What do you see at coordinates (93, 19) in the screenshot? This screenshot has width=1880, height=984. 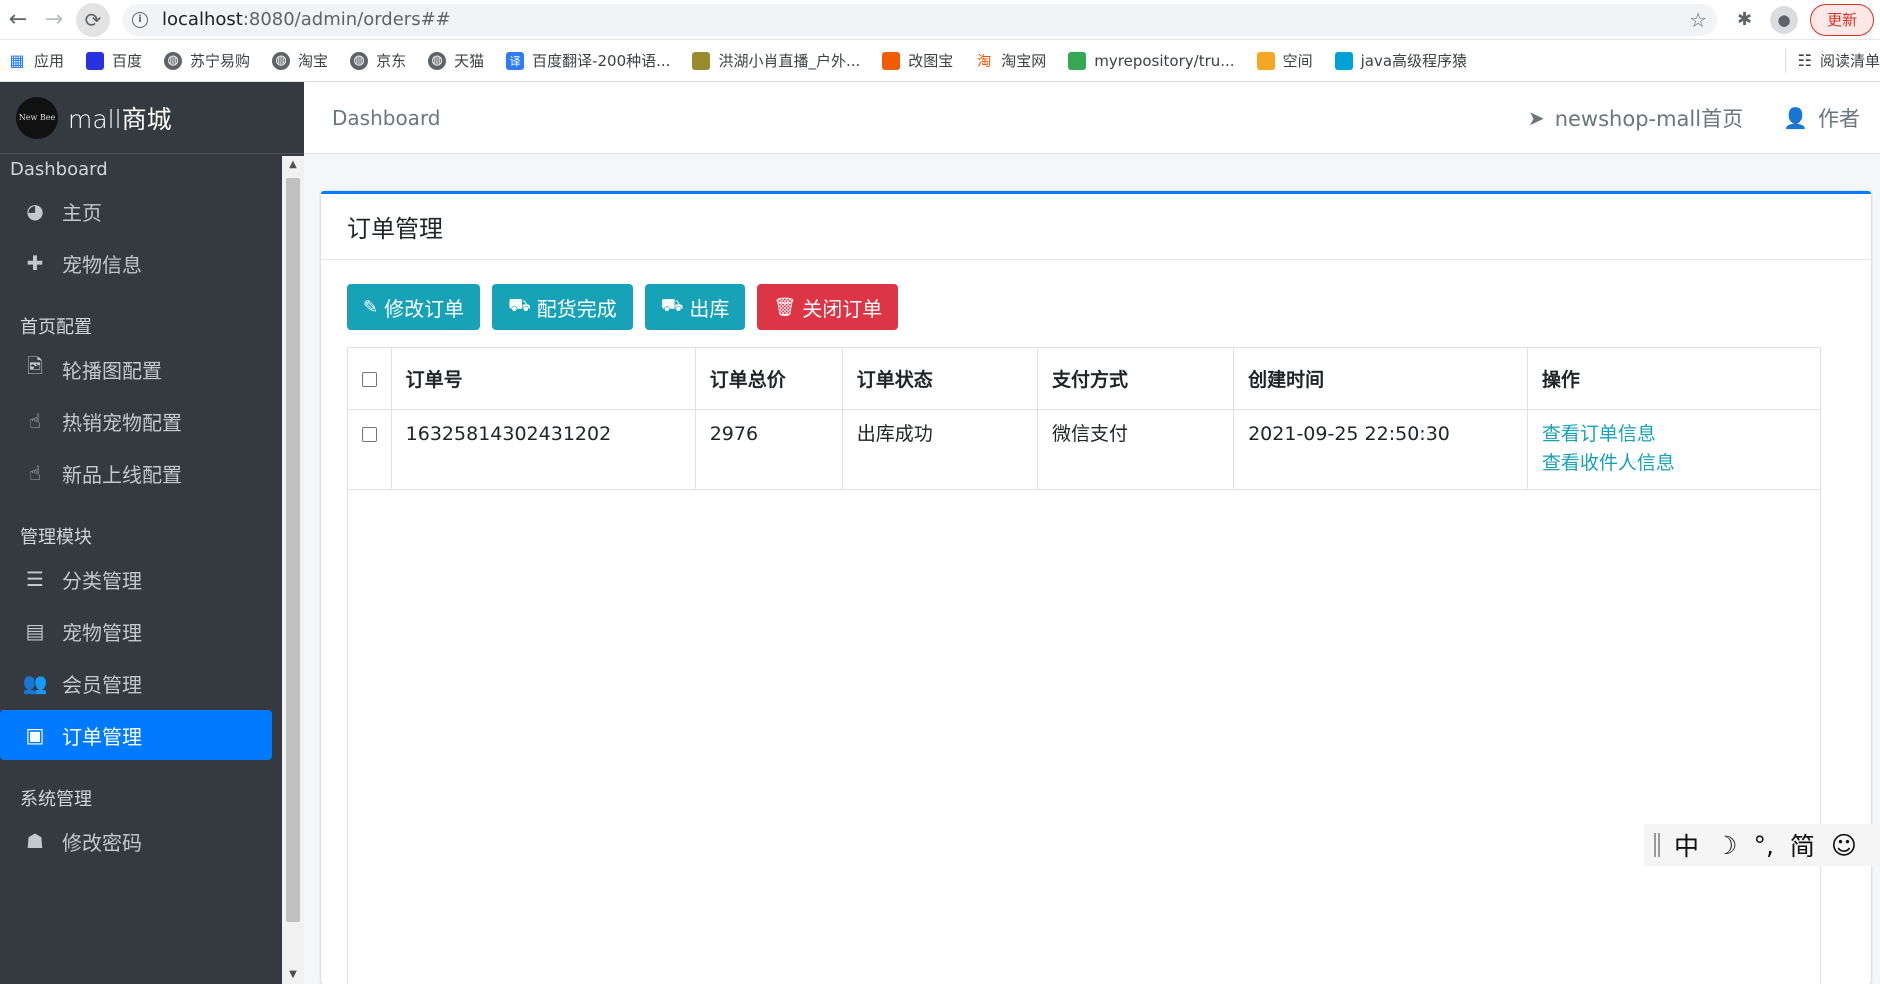 I see `reload-icon: ⟳` at bounding box center [93, 19].